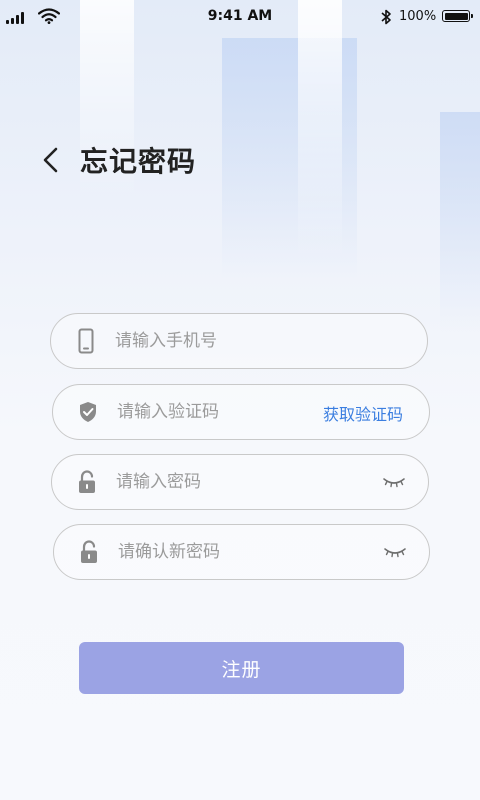  What do you see at coordinates (320, 130) in the screenshot?
I see `background-light-column` at bounding box center [320, 130].